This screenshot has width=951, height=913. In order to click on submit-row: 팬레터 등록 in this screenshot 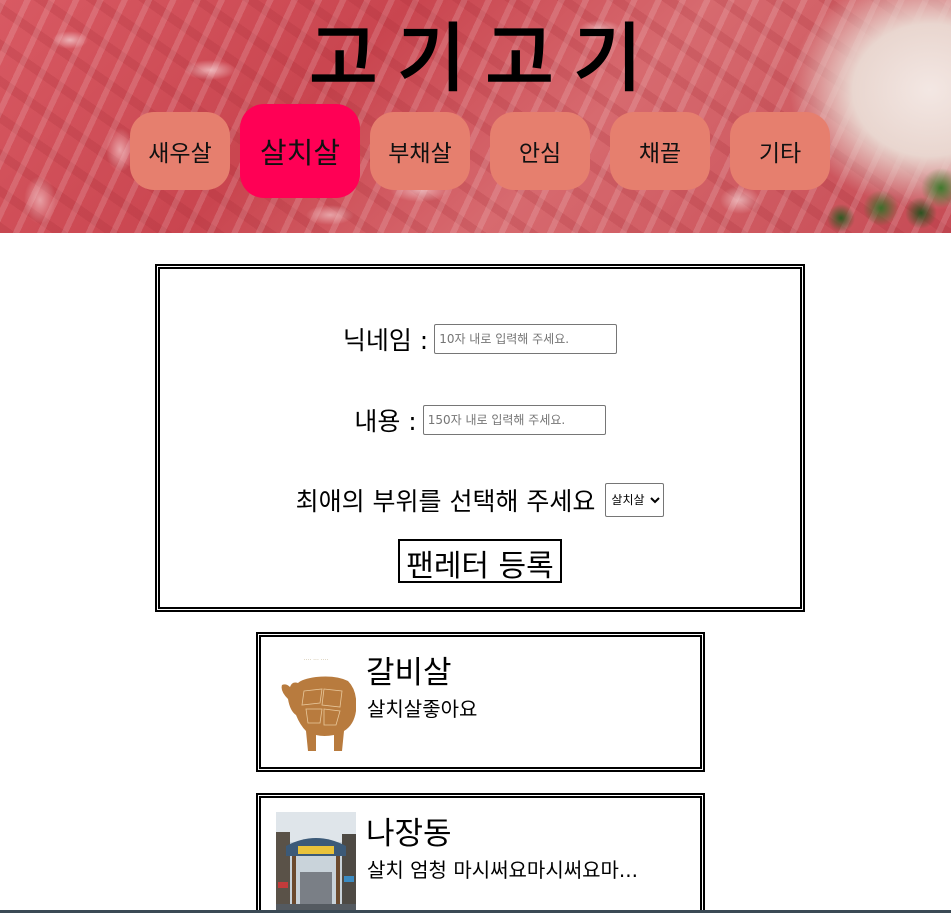, I will do `click(480, 561)`.